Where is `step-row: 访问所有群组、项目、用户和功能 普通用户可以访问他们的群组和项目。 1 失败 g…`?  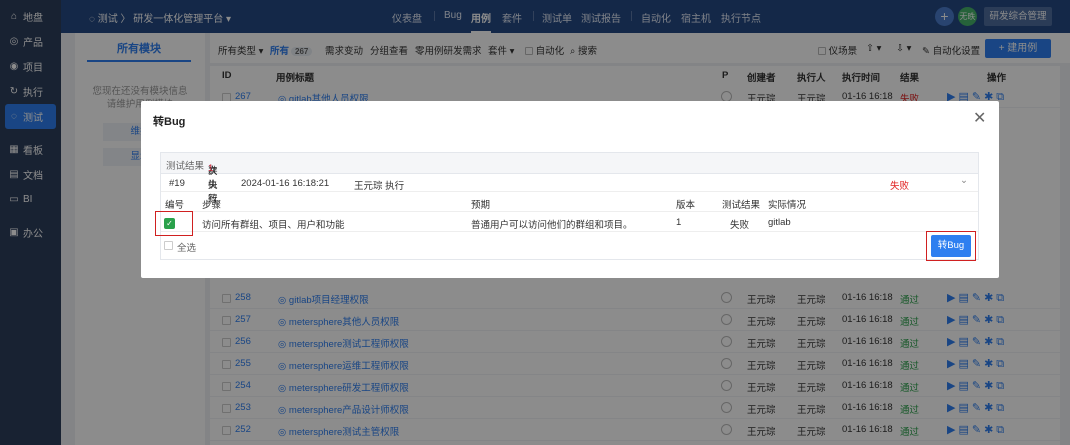 step-row: 访问所有群组、项目、用户和功能 普通用户可以访问他们的群组和项目。 1 失败 g… is located at coordinates (569, 222).